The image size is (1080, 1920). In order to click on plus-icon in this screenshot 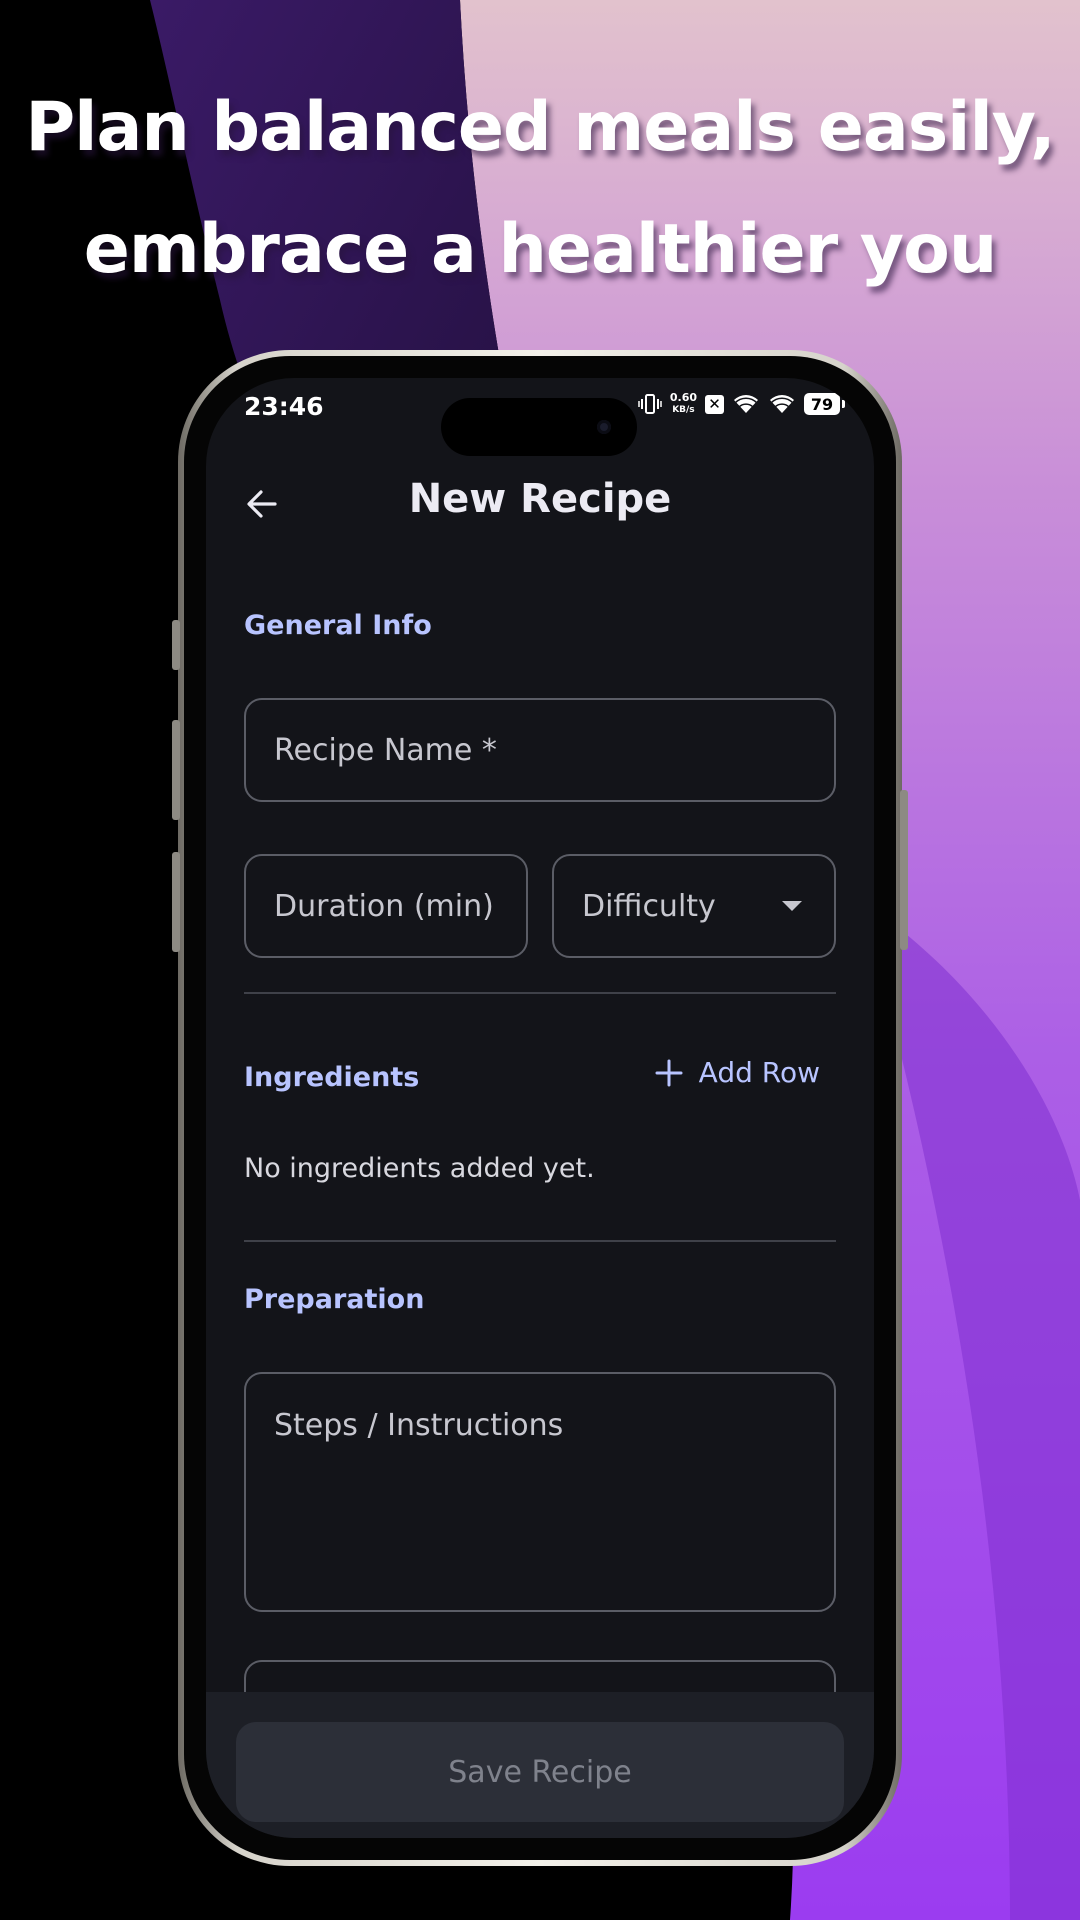, I will do `click(669, 1072)`.